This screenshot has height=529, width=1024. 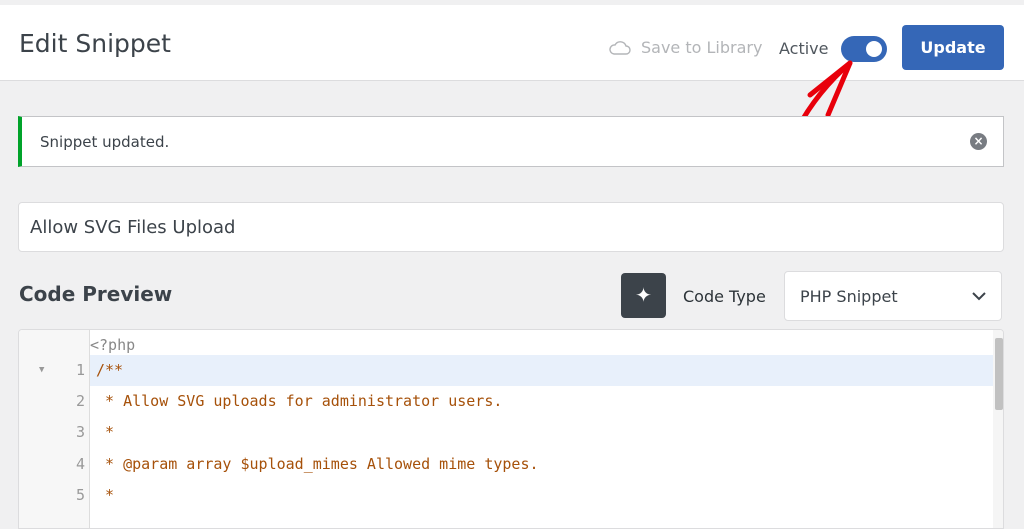 I want to click on scrollbar-track, so click(x=998, y=429).